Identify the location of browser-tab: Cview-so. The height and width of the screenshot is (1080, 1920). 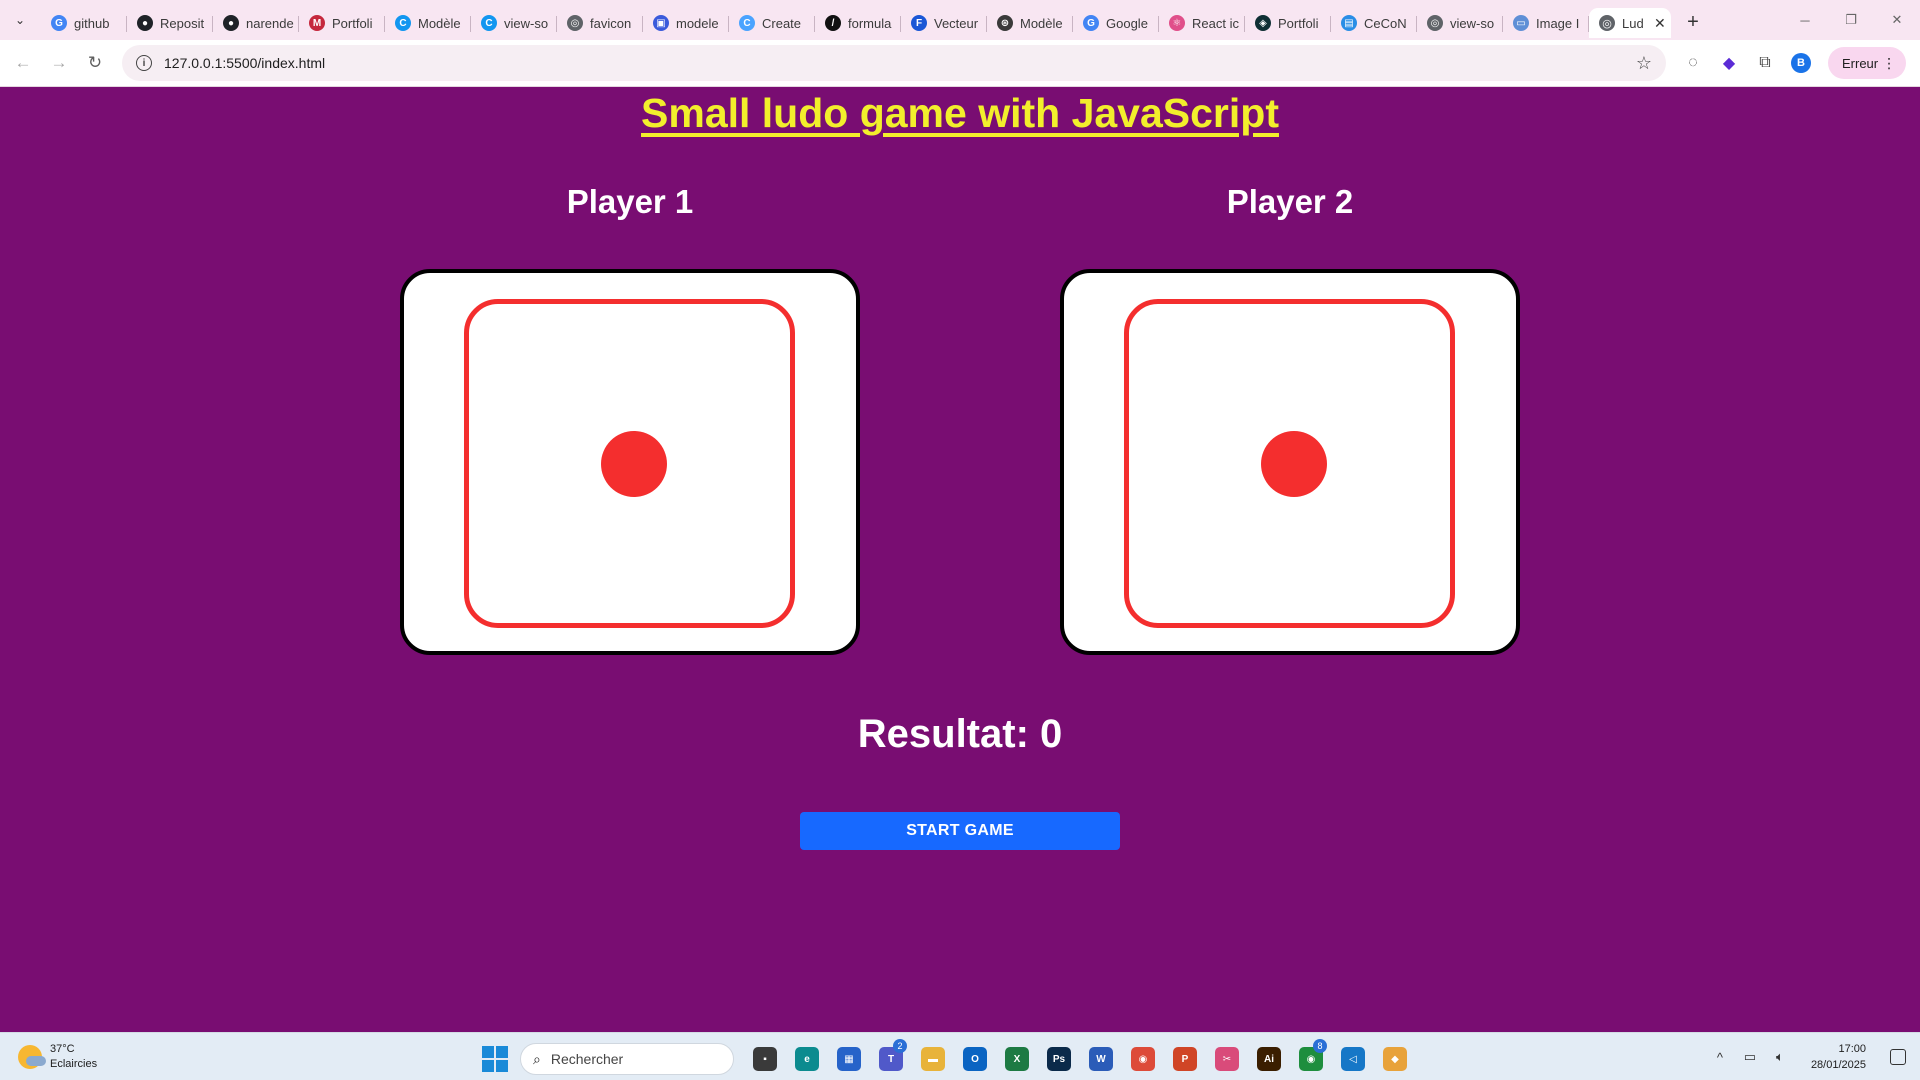
(514, 23).